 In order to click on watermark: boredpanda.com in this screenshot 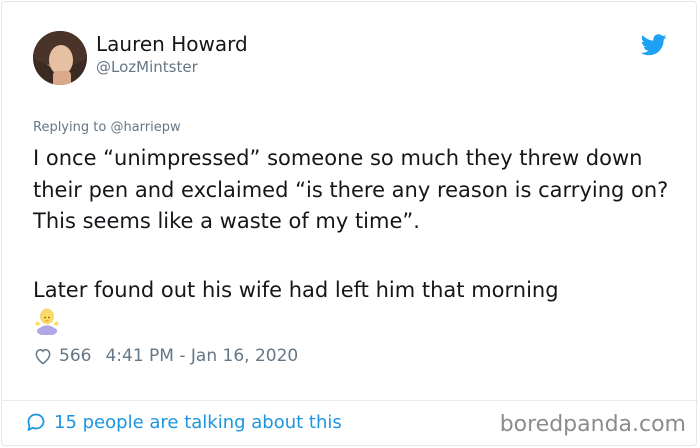, I will do `click(592, 424)`.